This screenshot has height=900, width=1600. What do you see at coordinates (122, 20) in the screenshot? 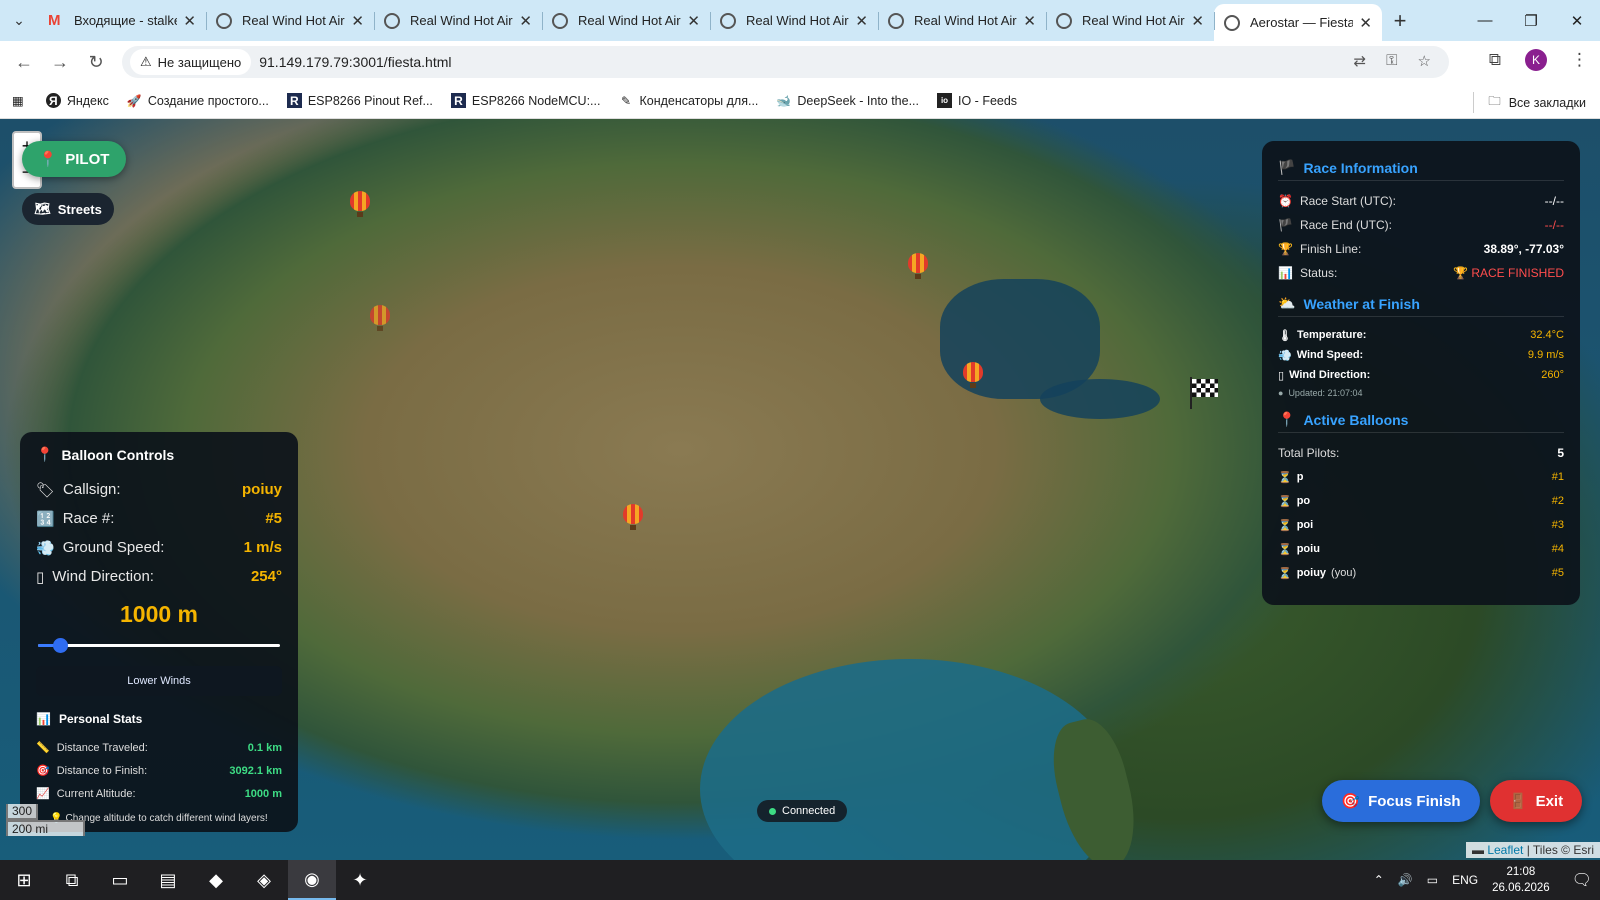
I see `browser-tab: M Входящие - stalke ✕` at bounding box center [122, 20].